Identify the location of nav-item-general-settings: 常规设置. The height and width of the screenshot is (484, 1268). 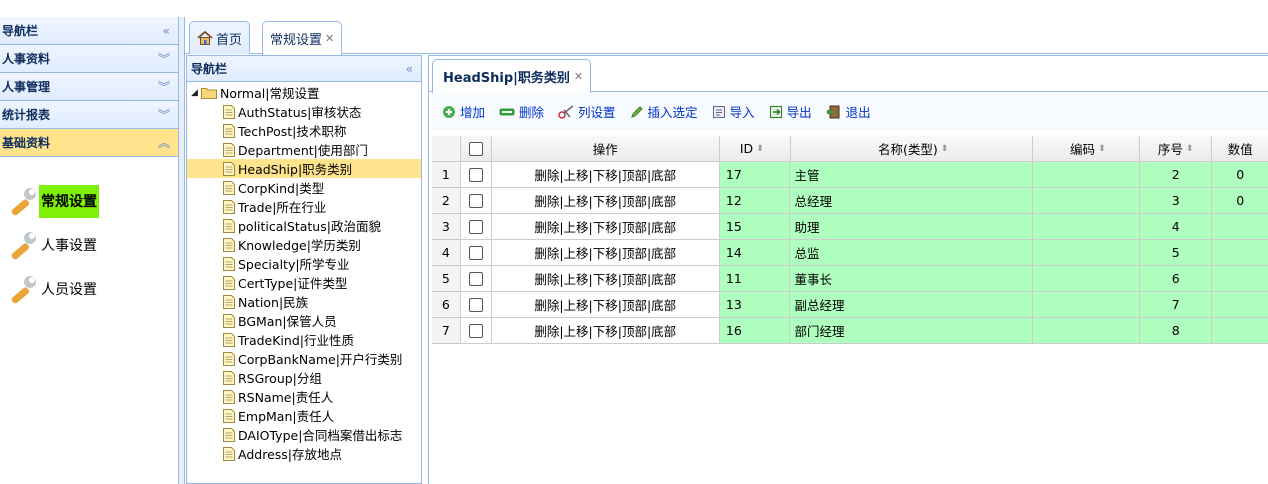
(89, 201).